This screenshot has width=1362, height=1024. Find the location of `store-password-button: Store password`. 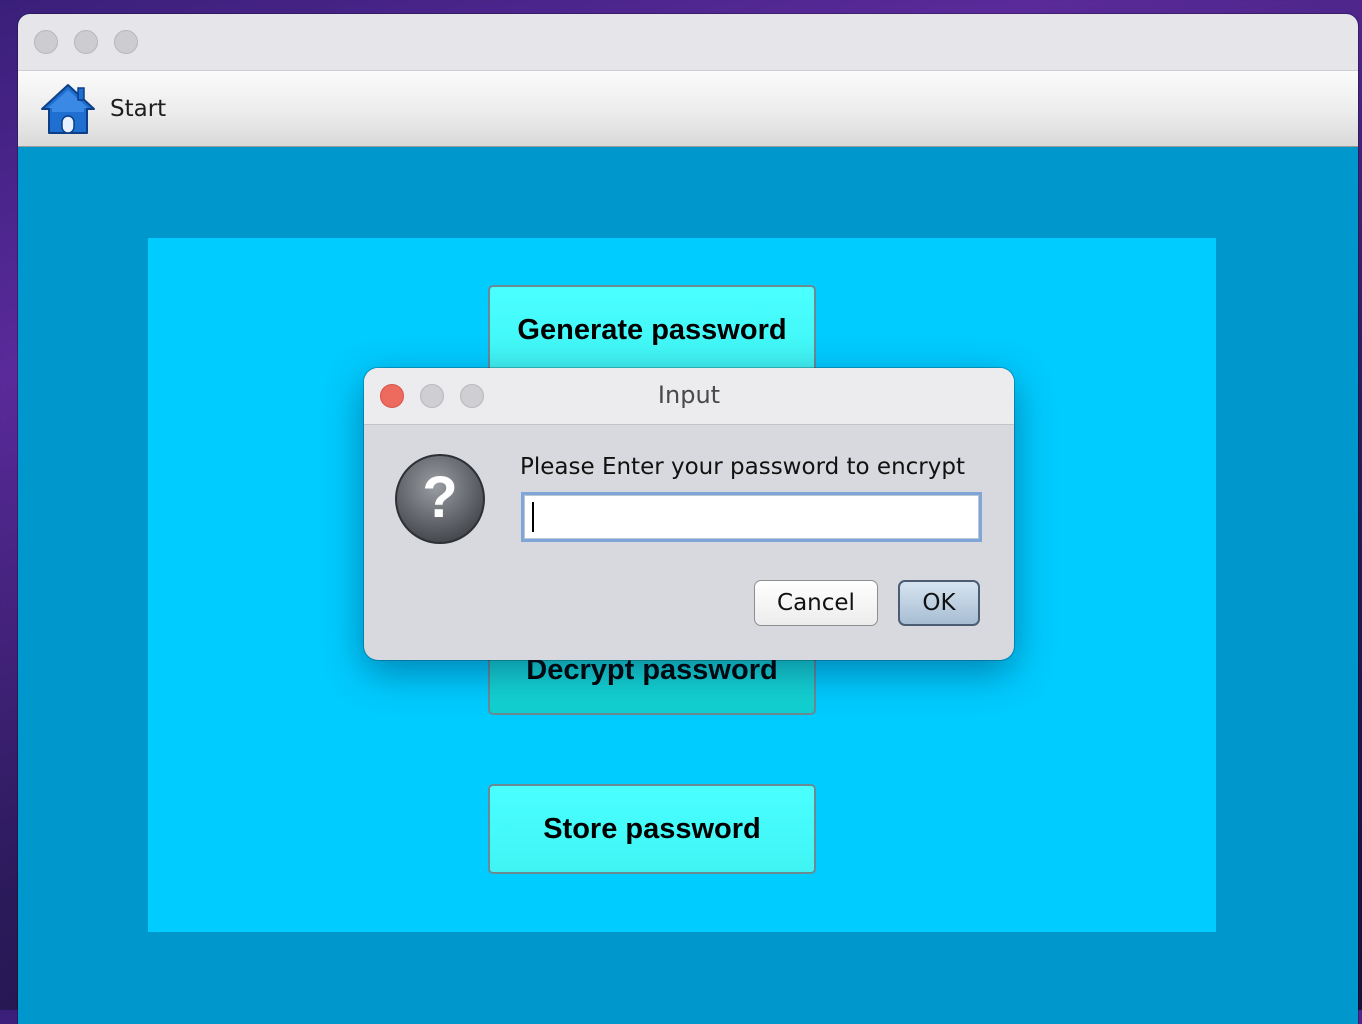

store-password-button: Store password is located at coordinates (652, 829).